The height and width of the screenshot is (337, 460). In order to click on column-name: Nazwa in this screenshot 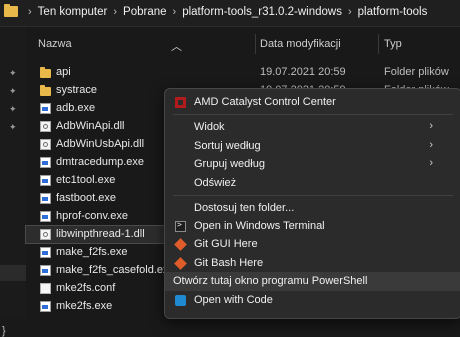, I will do `click(55, 44)`.